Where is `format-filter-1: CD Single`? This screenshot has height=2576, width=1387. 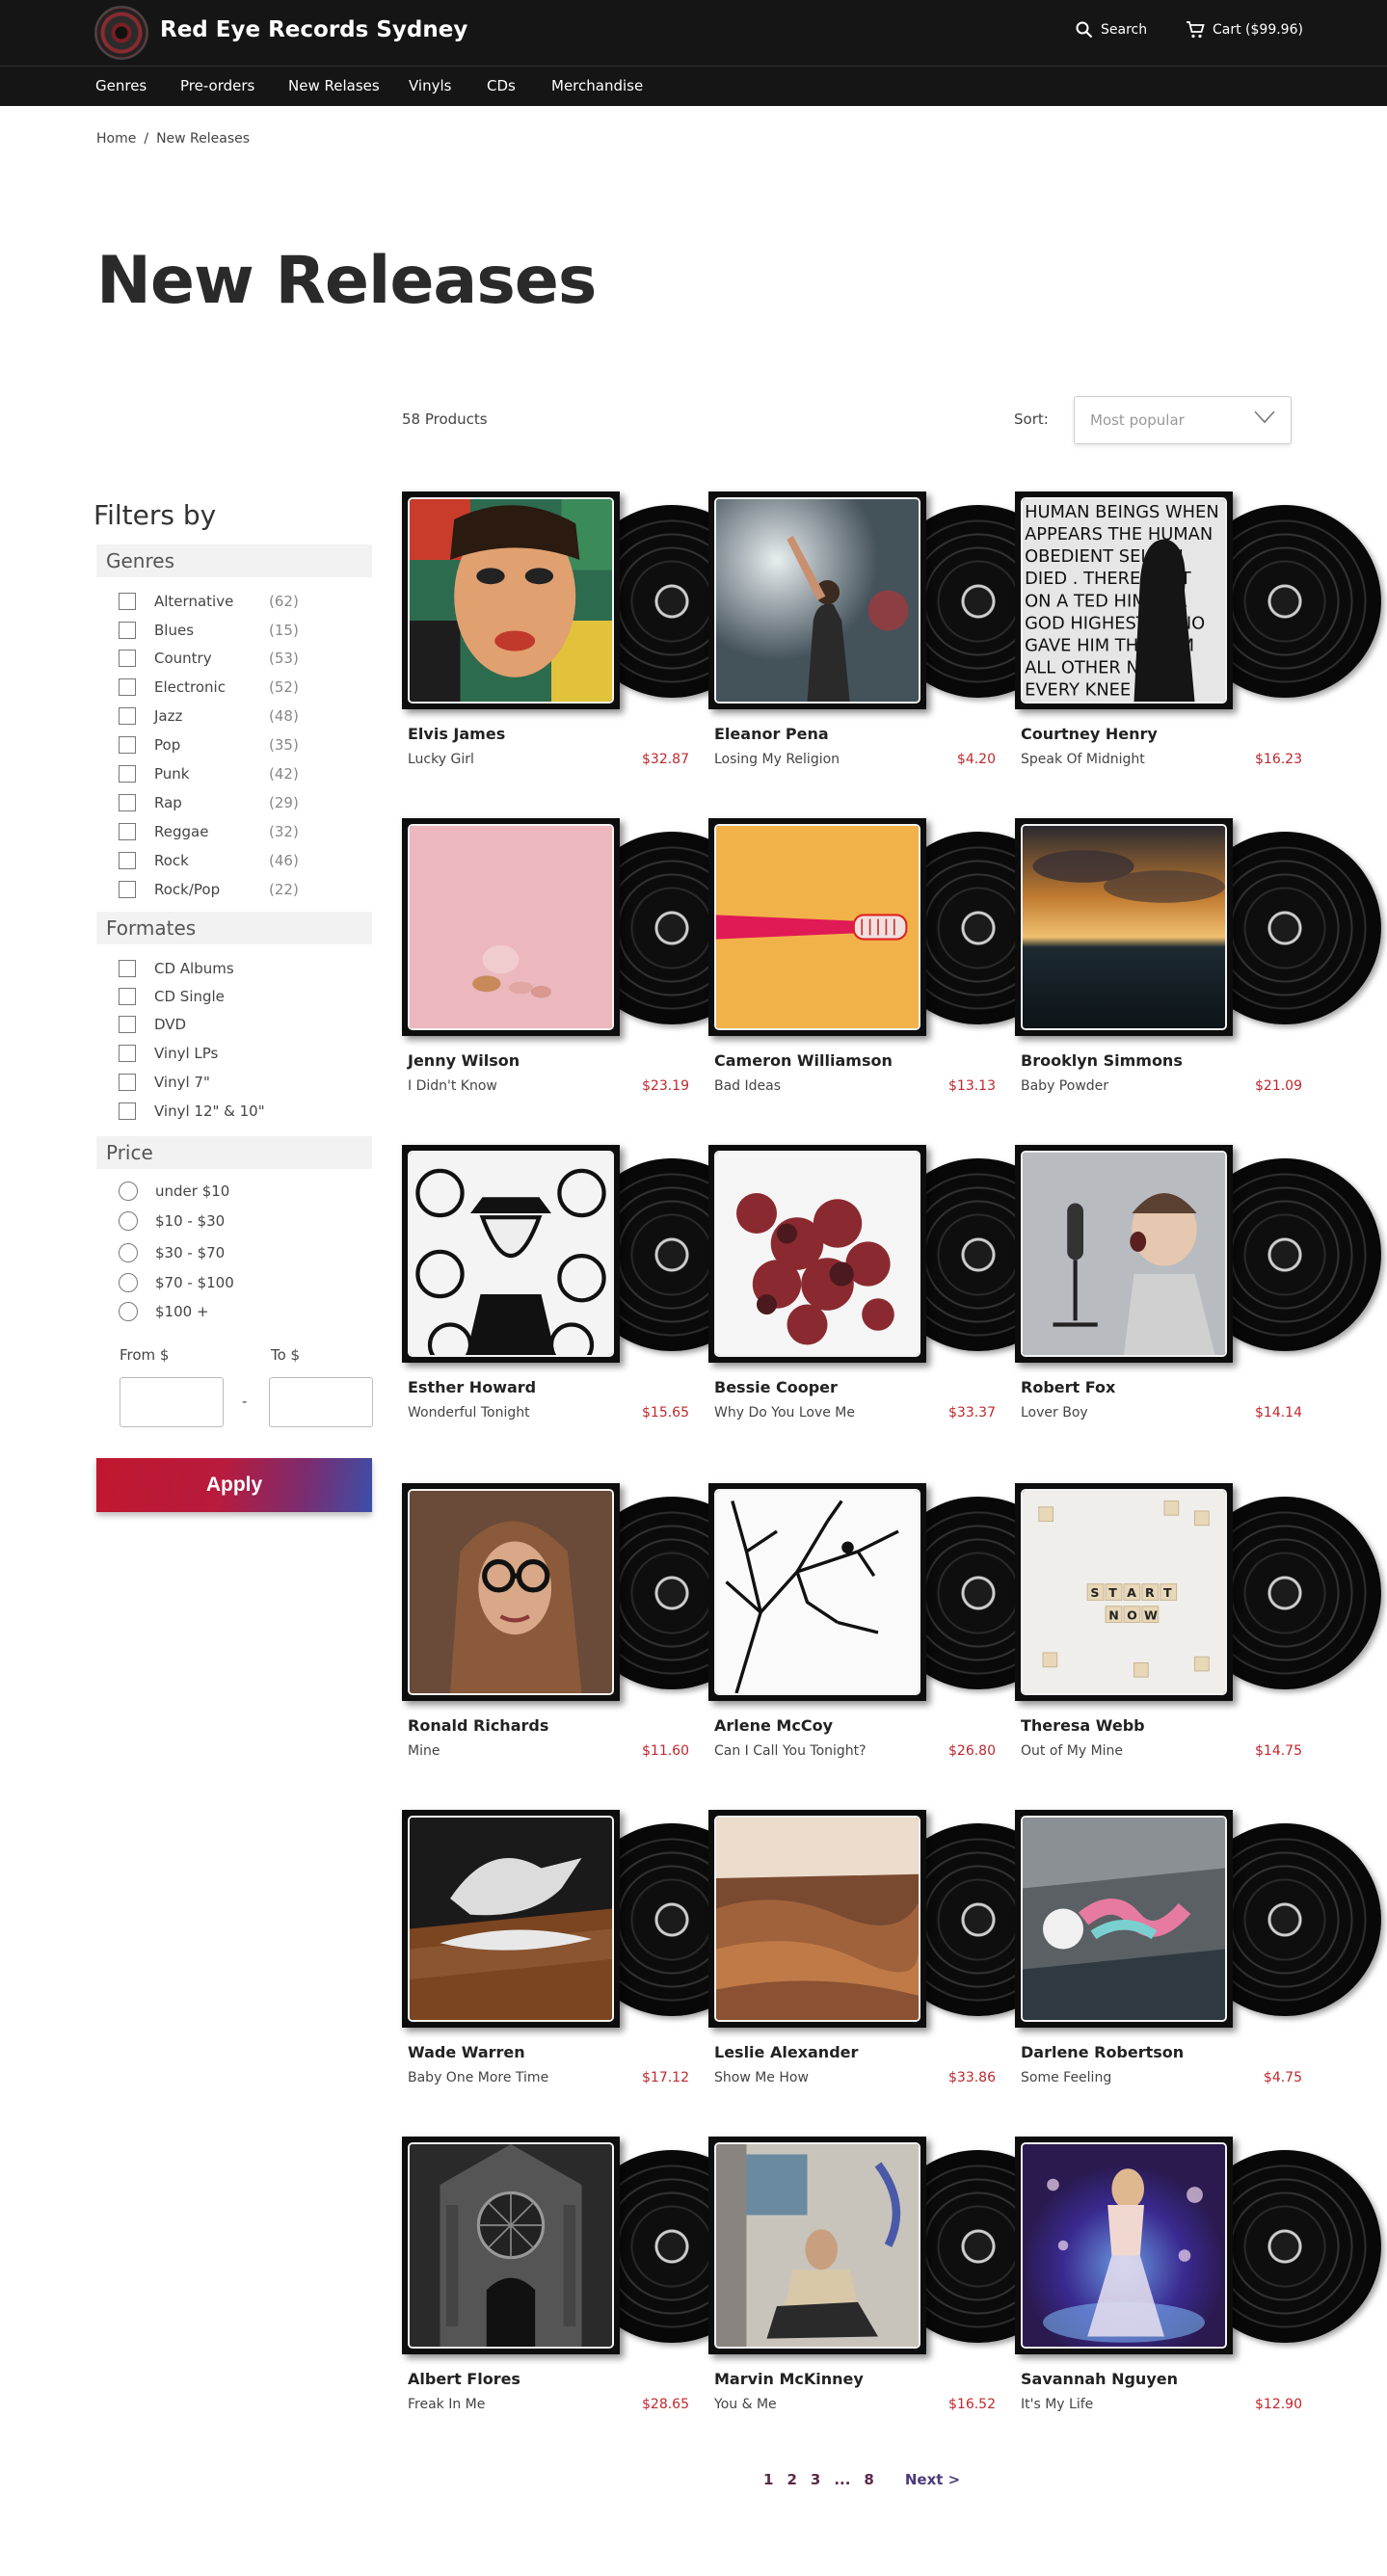
format-filter-1: CD Single is located at coordinates (172, 996).